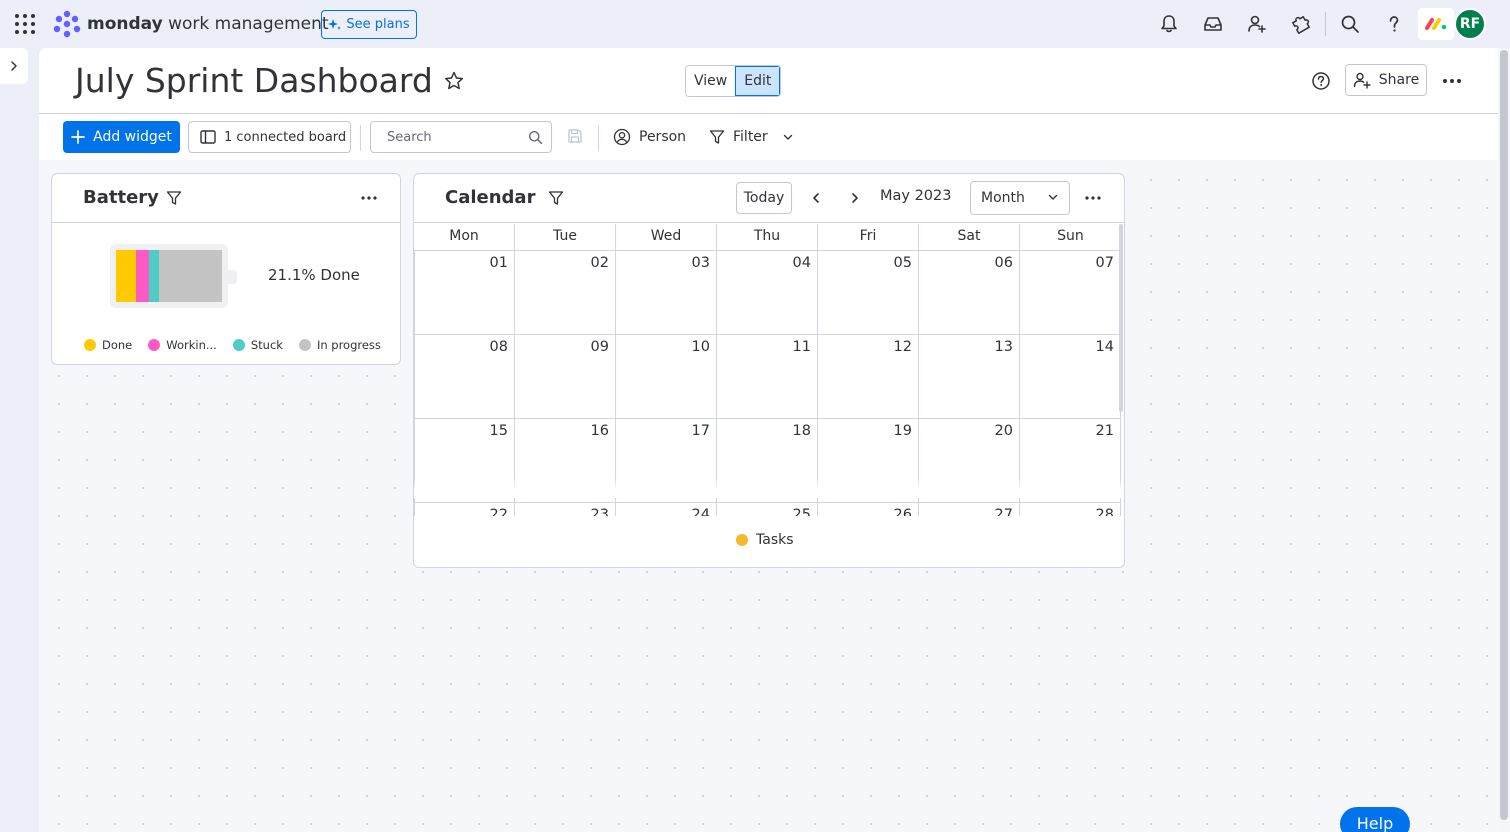 The width and height of the screenshot is (1510, 832). Describe the element at coordinates (767, 293) in the screenshot. I see `calendar-day-cell: 04` at that location.